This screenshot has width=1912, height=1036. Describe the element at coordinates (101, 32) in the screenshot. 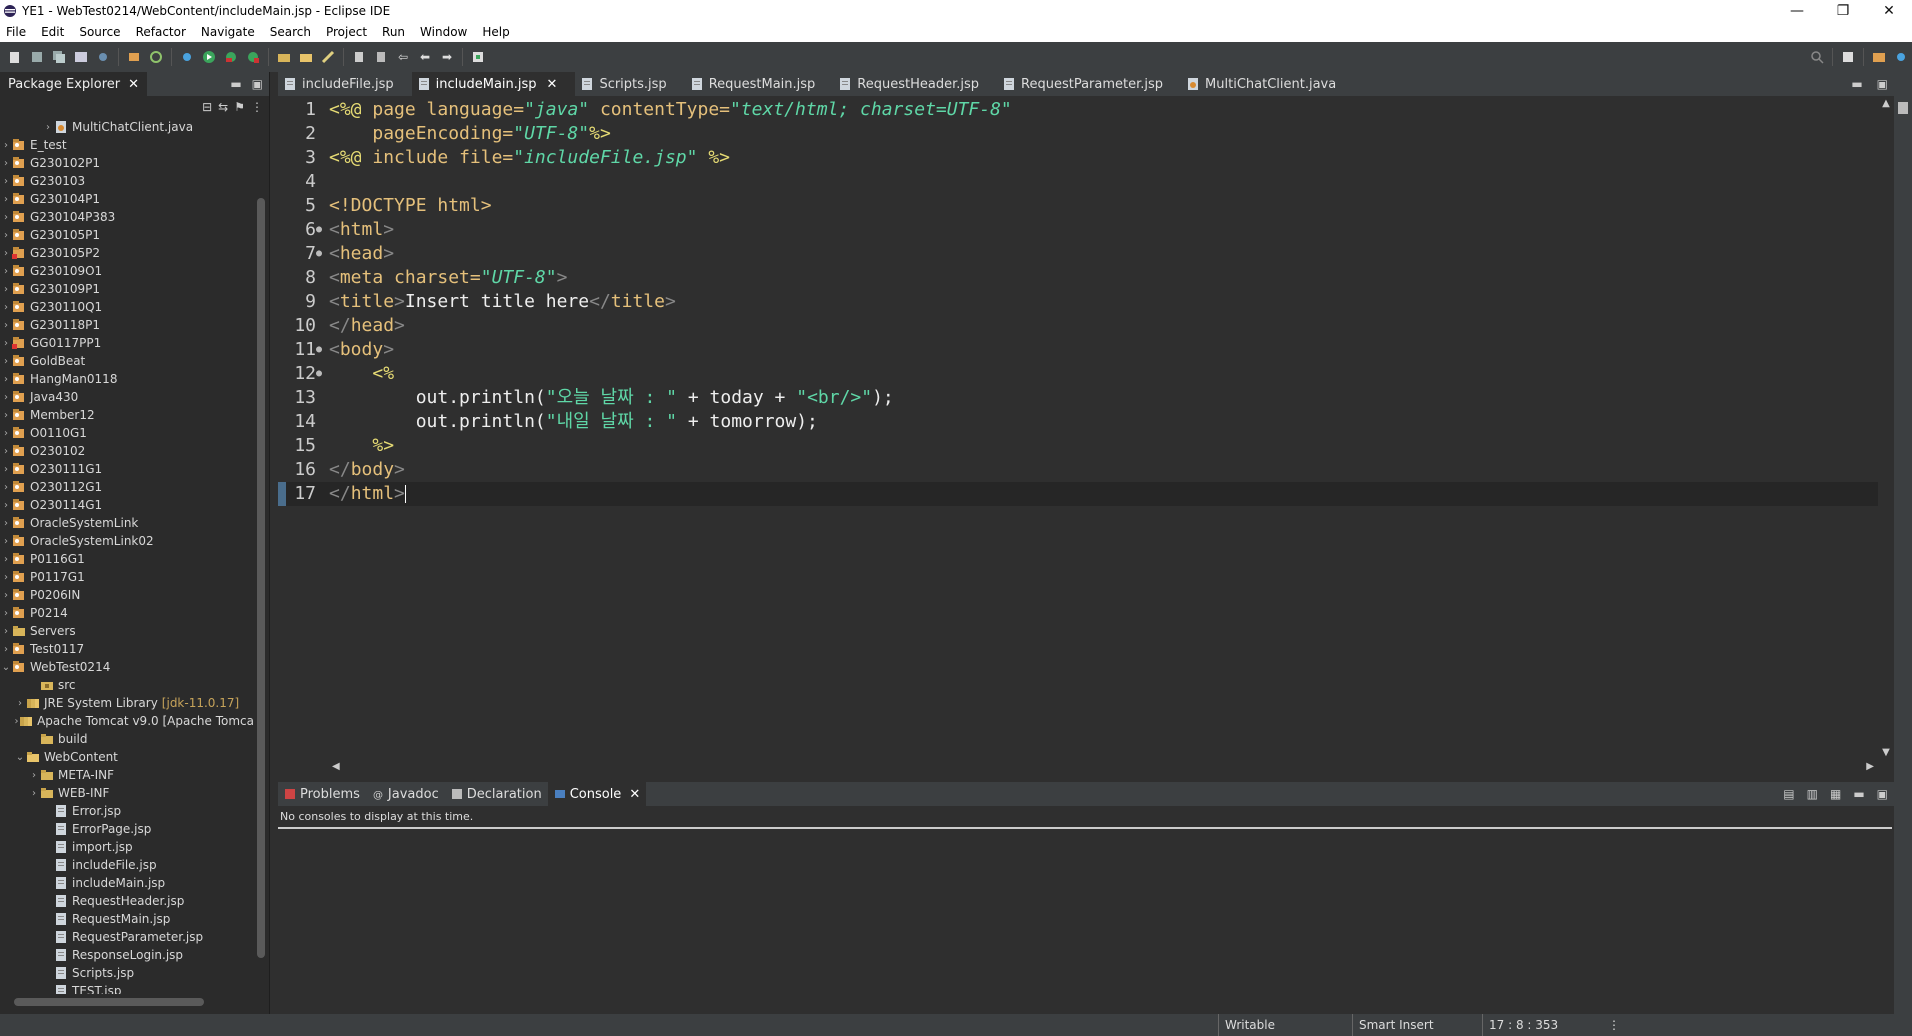

I see `menu-source: Source` at that location.